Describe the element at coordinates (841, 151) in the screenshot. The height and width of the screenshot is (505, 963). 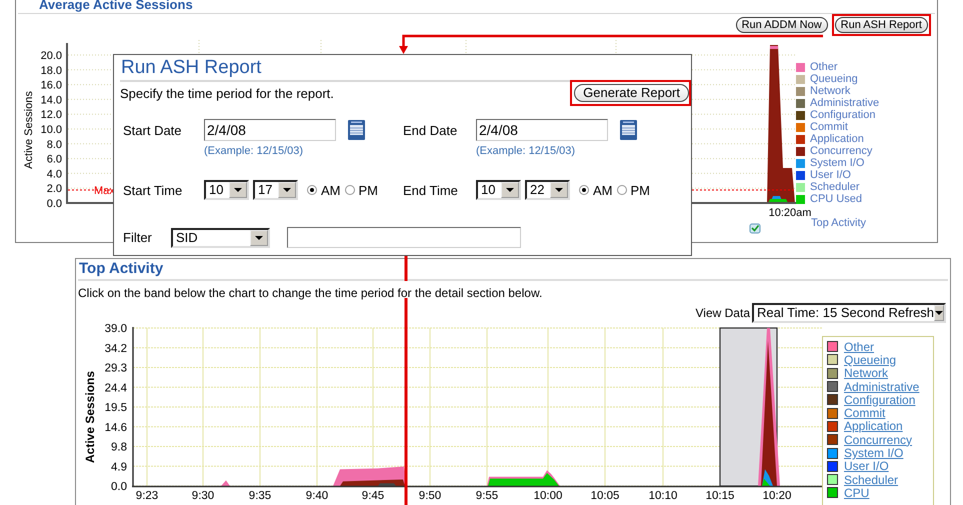
I see `legend-label: Concurrency` at that location.